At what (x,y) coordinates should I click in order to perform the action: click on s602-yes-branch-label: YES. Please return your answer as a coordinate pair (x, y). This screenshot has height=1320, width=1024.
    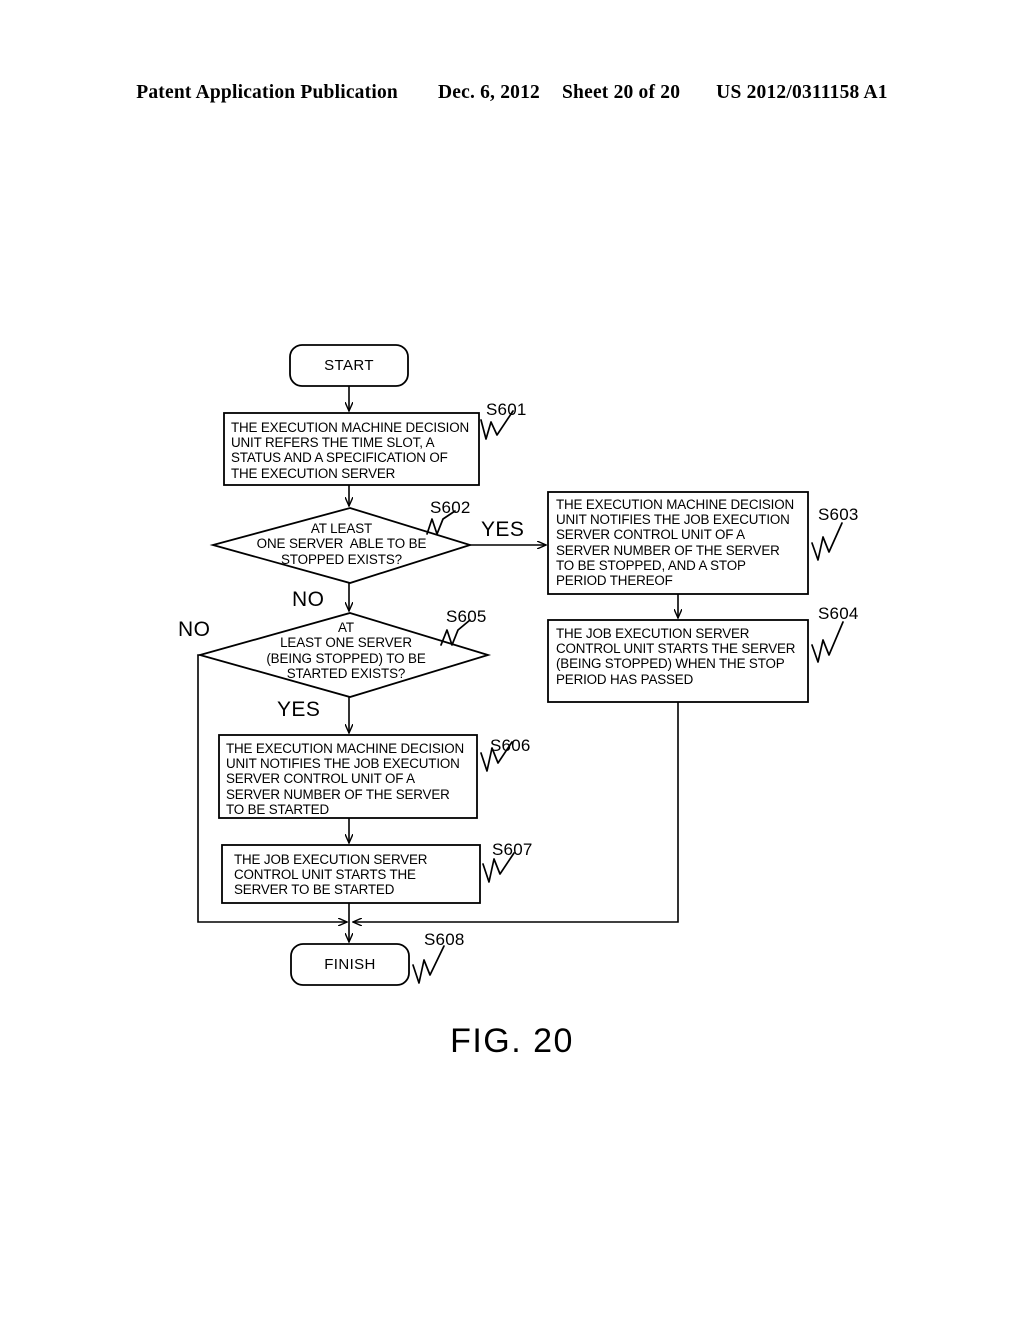
    Looking at the image, I should click on (503, 529).